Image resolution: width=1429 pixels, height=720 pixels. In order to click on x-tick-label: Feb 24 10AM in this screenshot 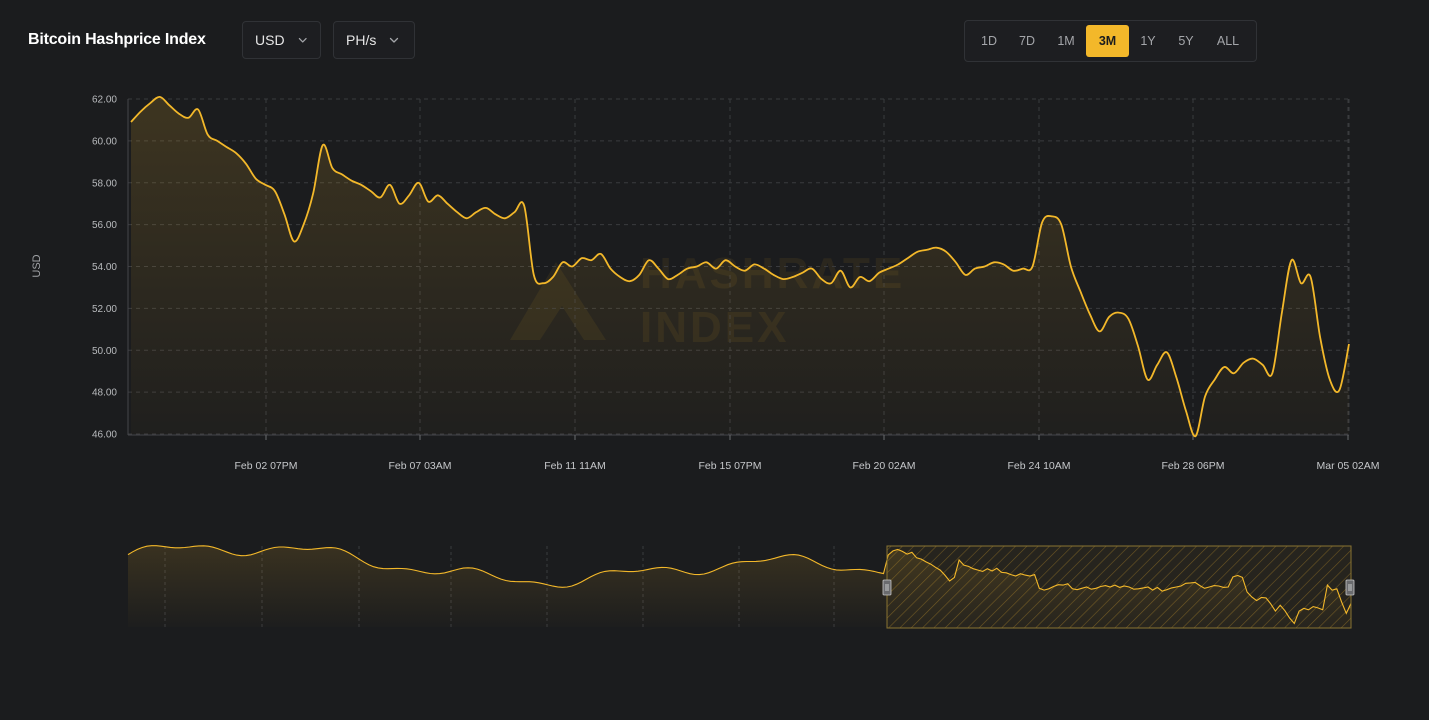, I will do `click(1038, 466)`.